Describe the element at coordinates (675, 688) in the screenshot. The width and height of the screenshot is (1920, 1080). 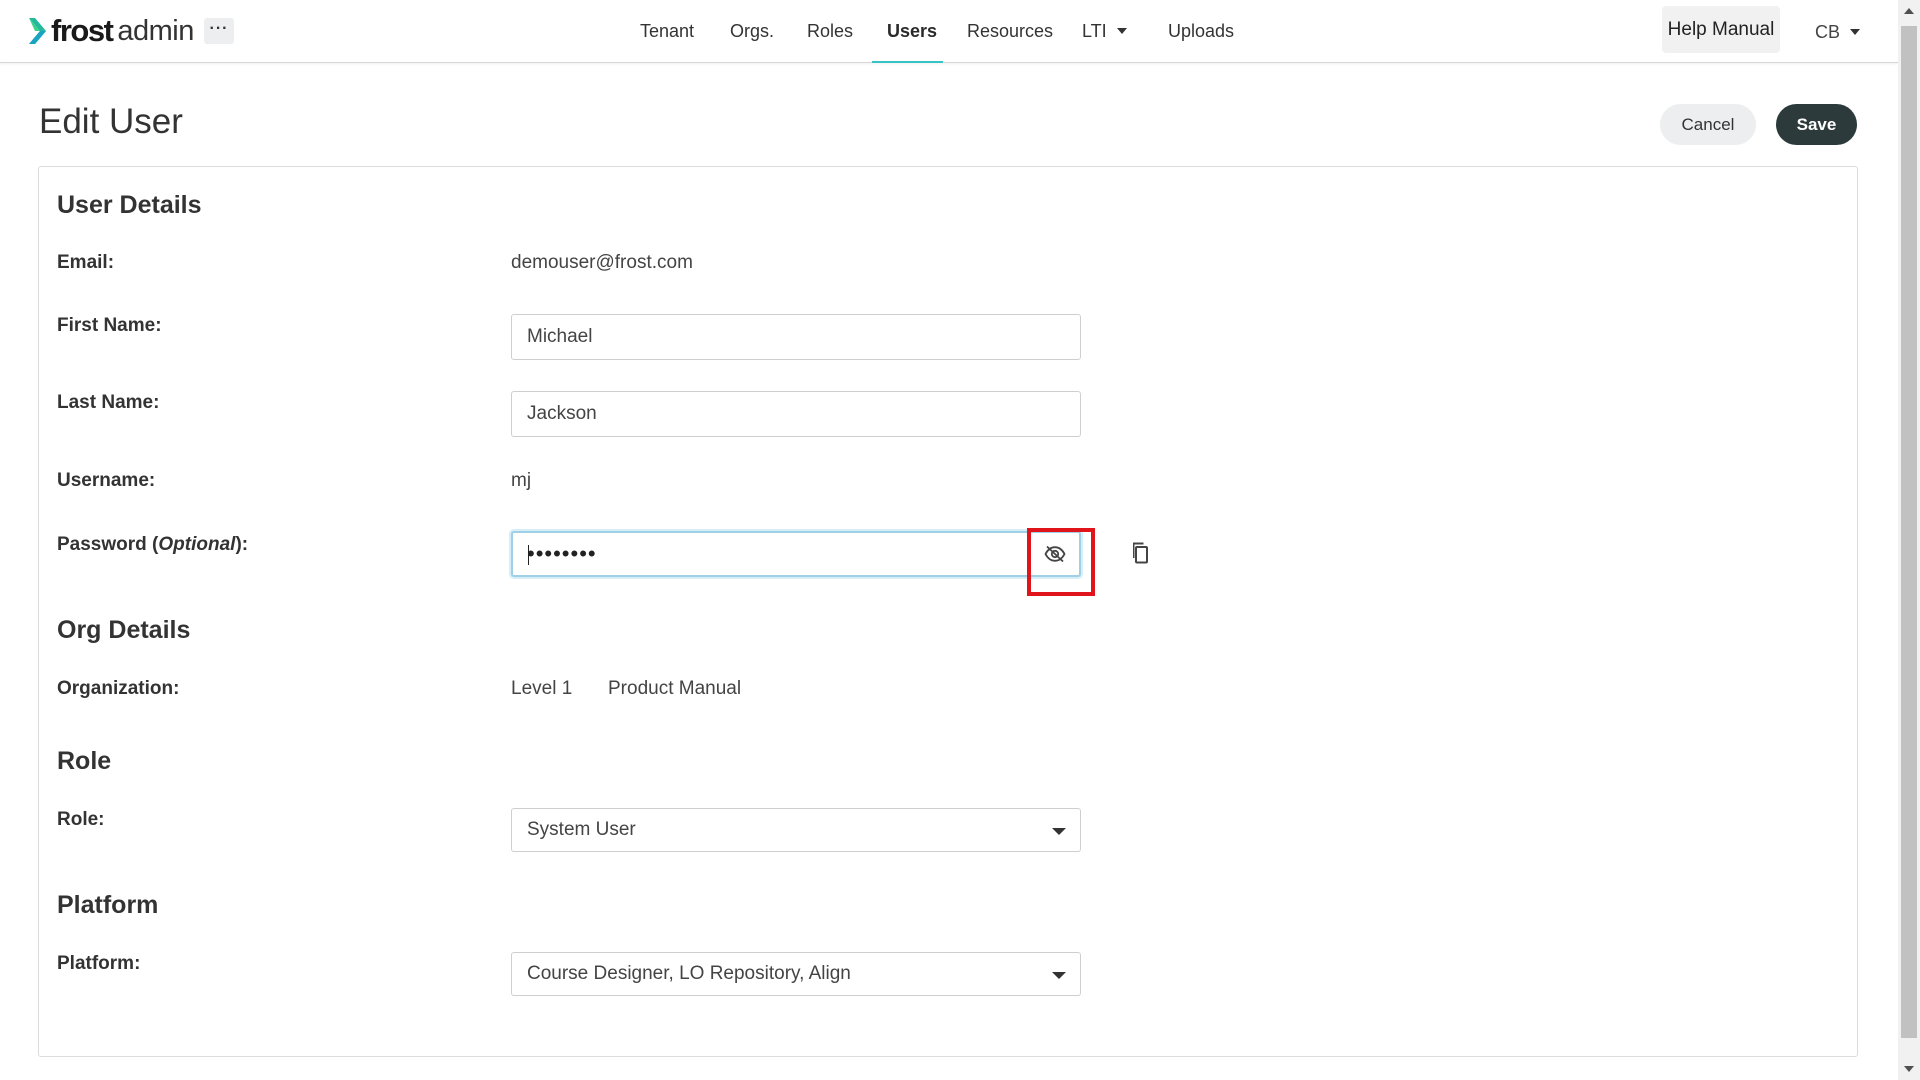
I see `org-name: Product Manual` at that location.